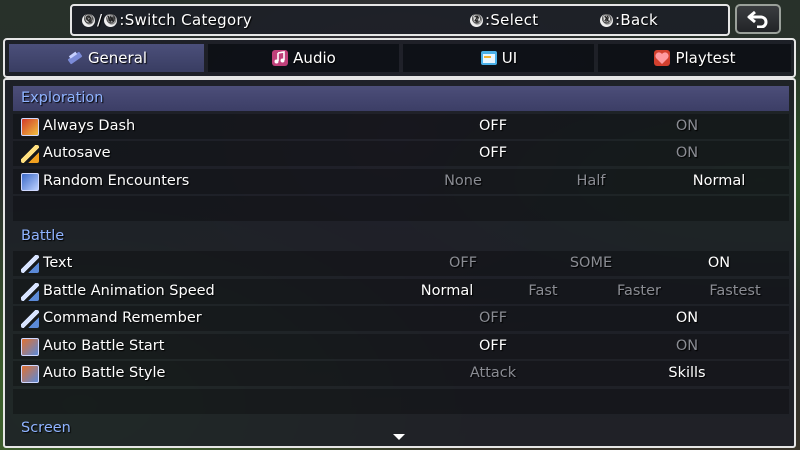 This screenshot has height=450, width=800. What do you see at coordinates (62, 98) in the screenshot?
I see `category-label: Exploration` at bounding box center [62, 98].